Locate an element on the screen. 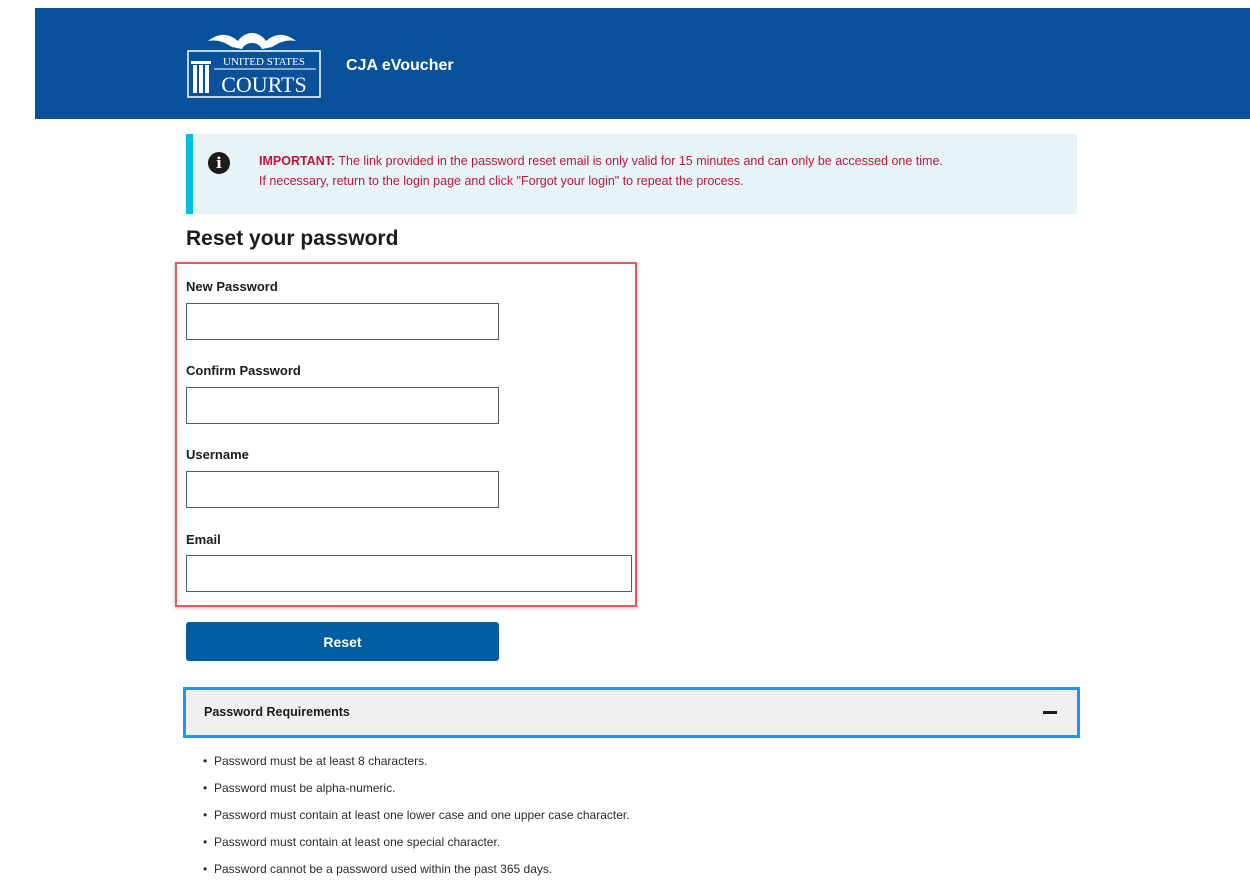 Image resolution: width=1250 pixels, height=883 pixels. courthouse-columns is located at coordinates (201, 77).